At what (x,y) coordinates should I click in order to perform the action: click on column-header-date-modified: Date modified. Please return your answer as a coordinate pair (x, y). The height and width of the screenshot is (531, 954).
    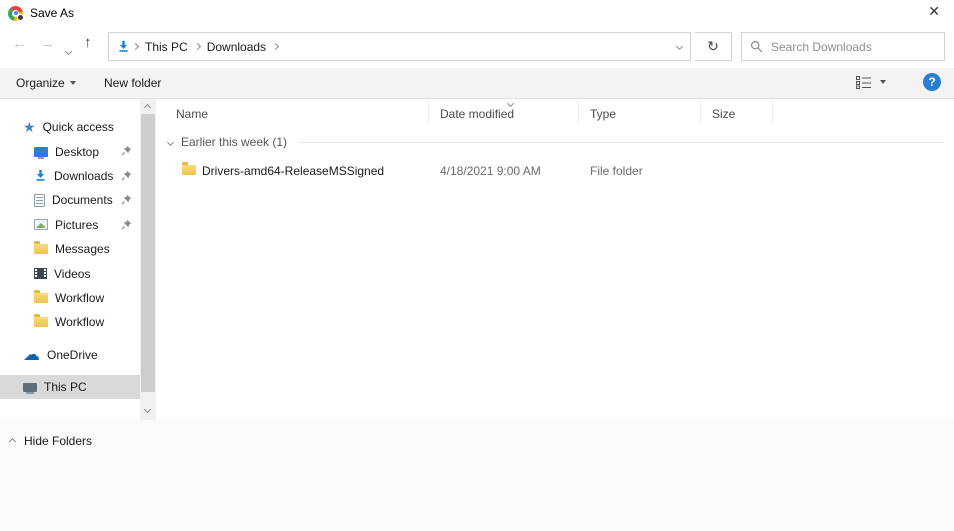
    Looking at the image, I should click on (477, 114).